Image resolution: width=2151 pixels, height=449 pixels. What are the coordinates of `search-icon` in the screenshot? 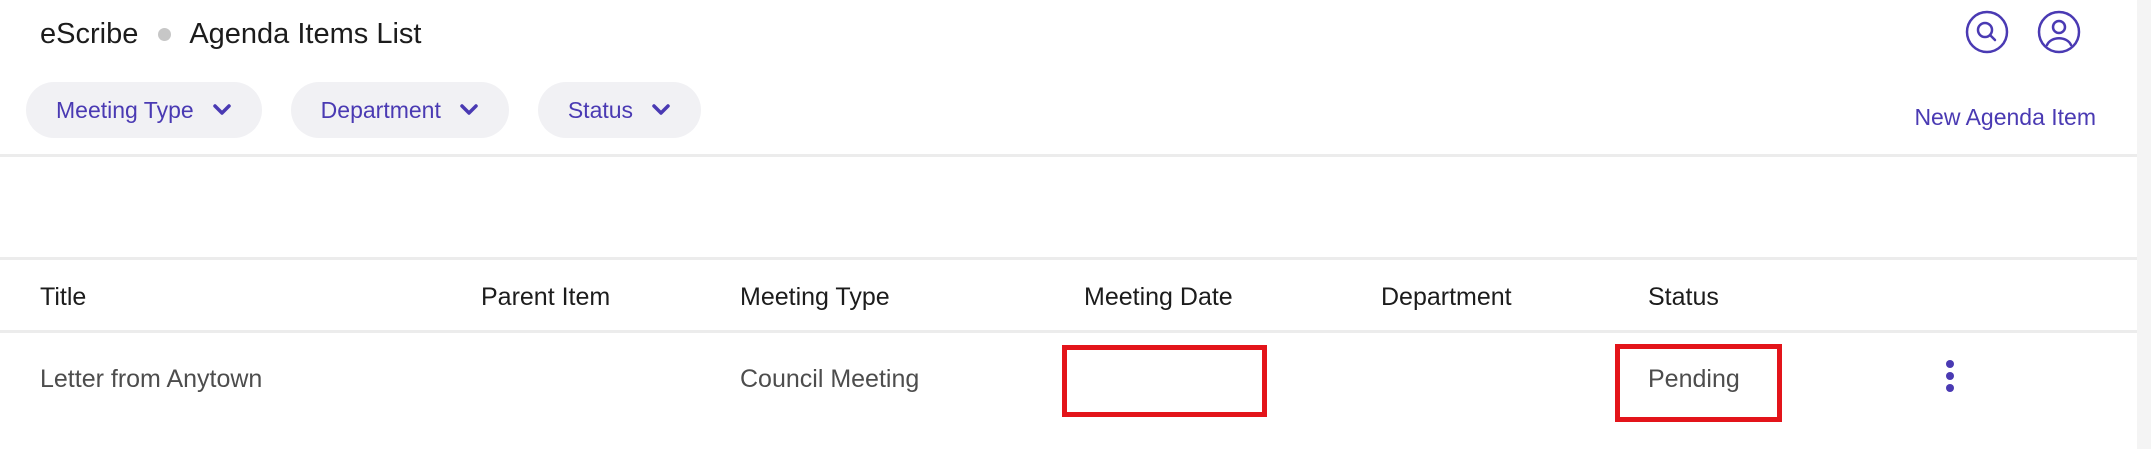 It's located at (1987, 32).